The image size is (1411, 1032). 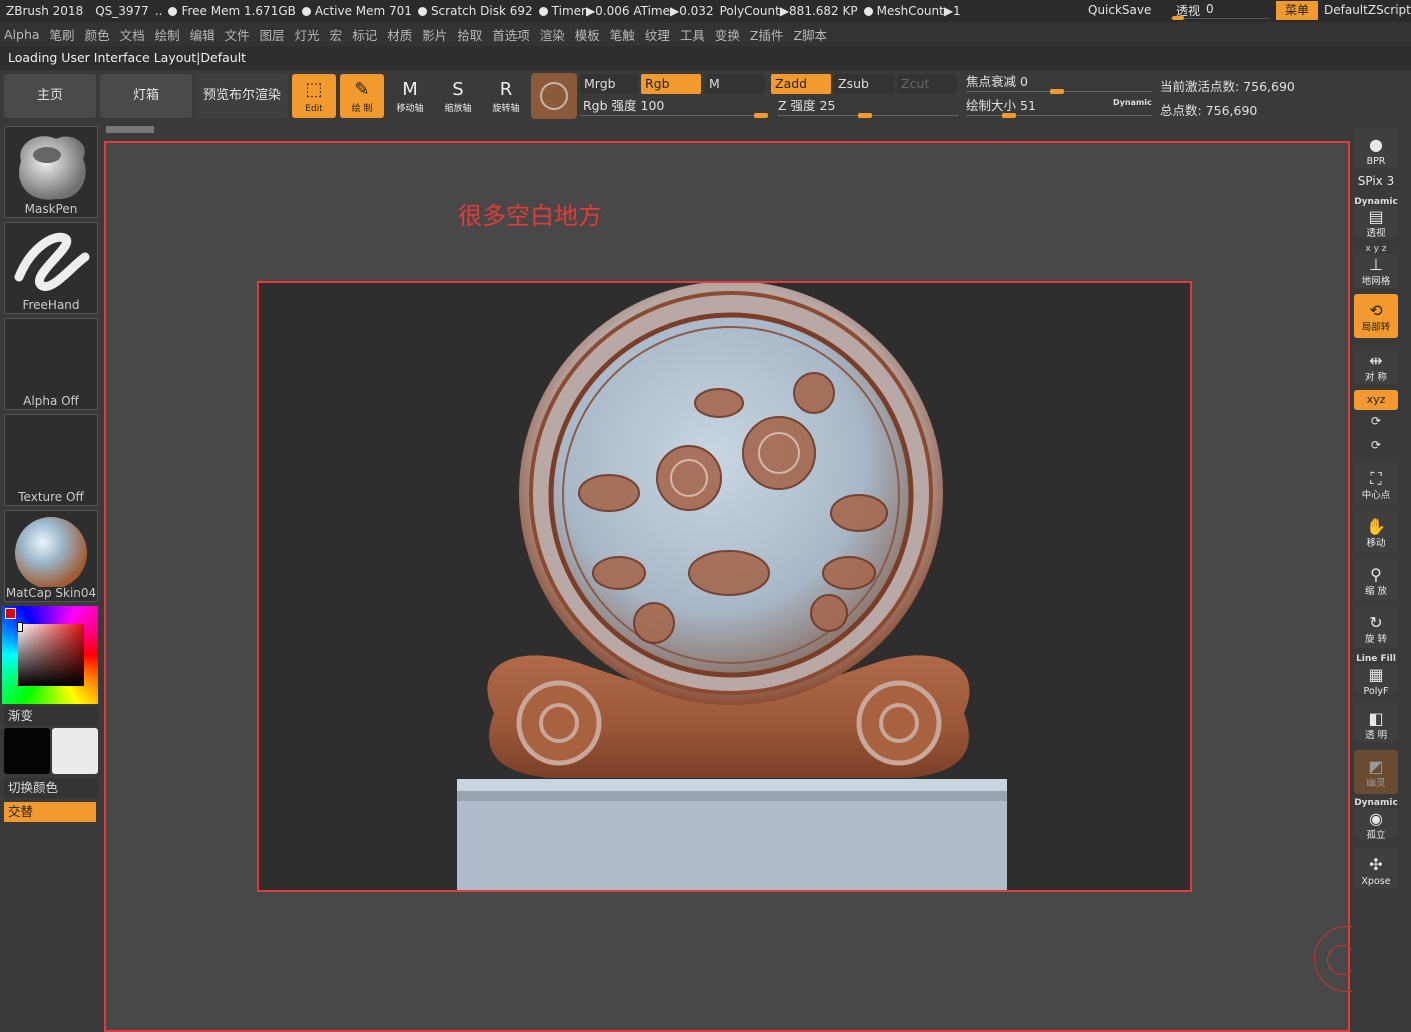 What do you see at coordinates (1376, 659) in the screenshot?
I see `linefill-label: Line Fill` at bounding box center [1376, 659].